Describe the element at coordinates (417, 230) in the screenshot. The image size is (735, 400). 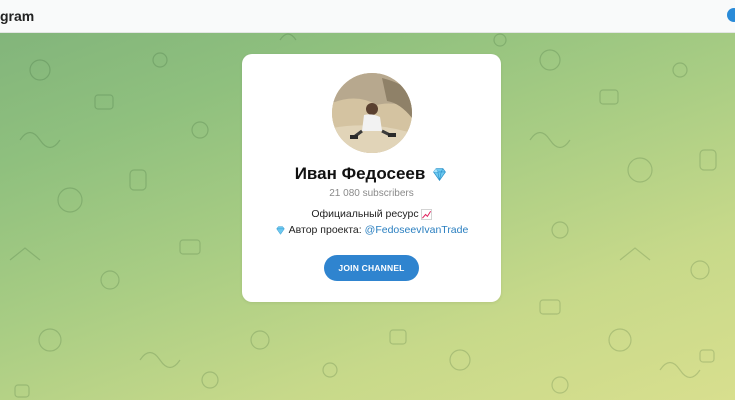
I see `author-link: @FedoseevIvanTrade` at that location.